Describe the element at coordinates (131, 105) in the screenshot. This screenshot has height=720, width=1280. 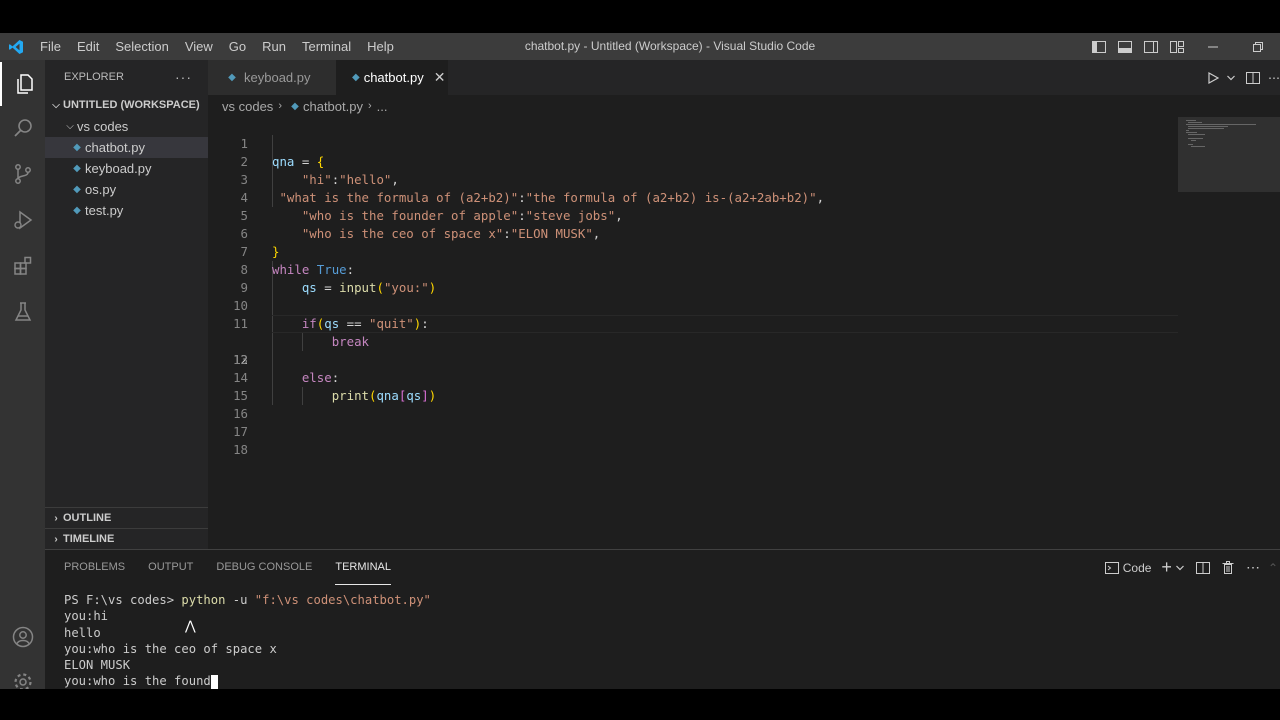
I see `workspace-name: UNTITLED (WORKSPACE)` at that location.